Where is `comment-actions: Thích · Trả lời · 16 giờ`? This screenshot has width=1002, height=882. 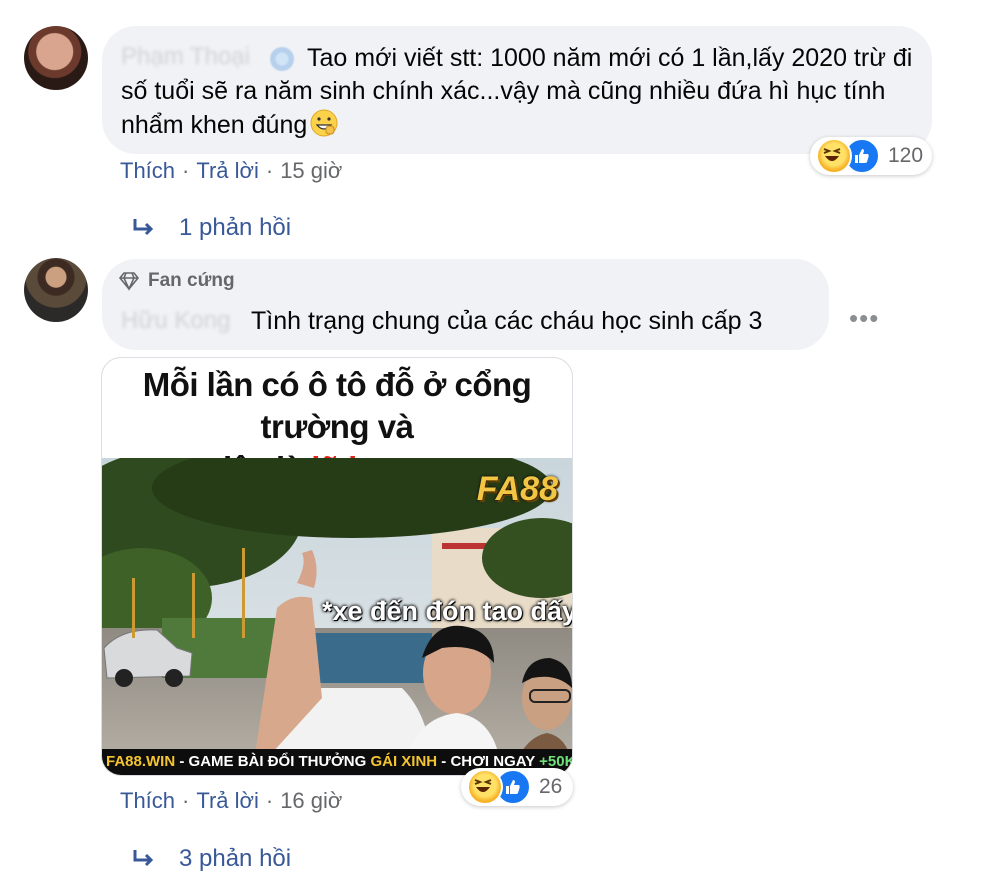 comment-actions: Thích · Trả lời · 16 giờ is located at coordinates (231, 801).